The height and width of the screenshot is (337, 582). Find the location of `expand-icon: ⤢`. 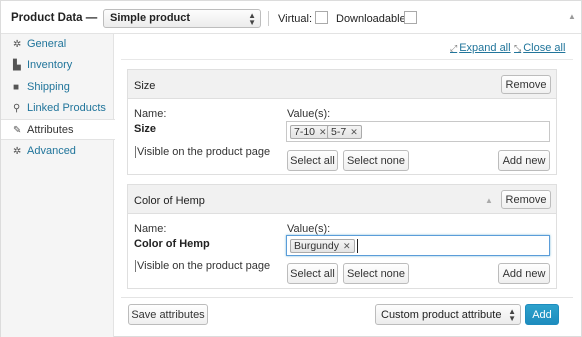

expand-icon: ⤢ is located at coordinates (454, 48).